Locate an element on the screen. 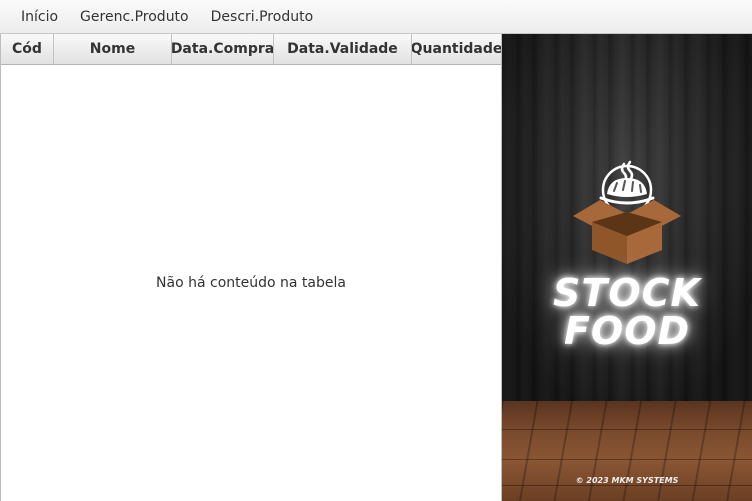 Image resolution: width=752 pixels, height=501 pixels. brand-title-line2: FOOD is located at coordinates (627, 331).